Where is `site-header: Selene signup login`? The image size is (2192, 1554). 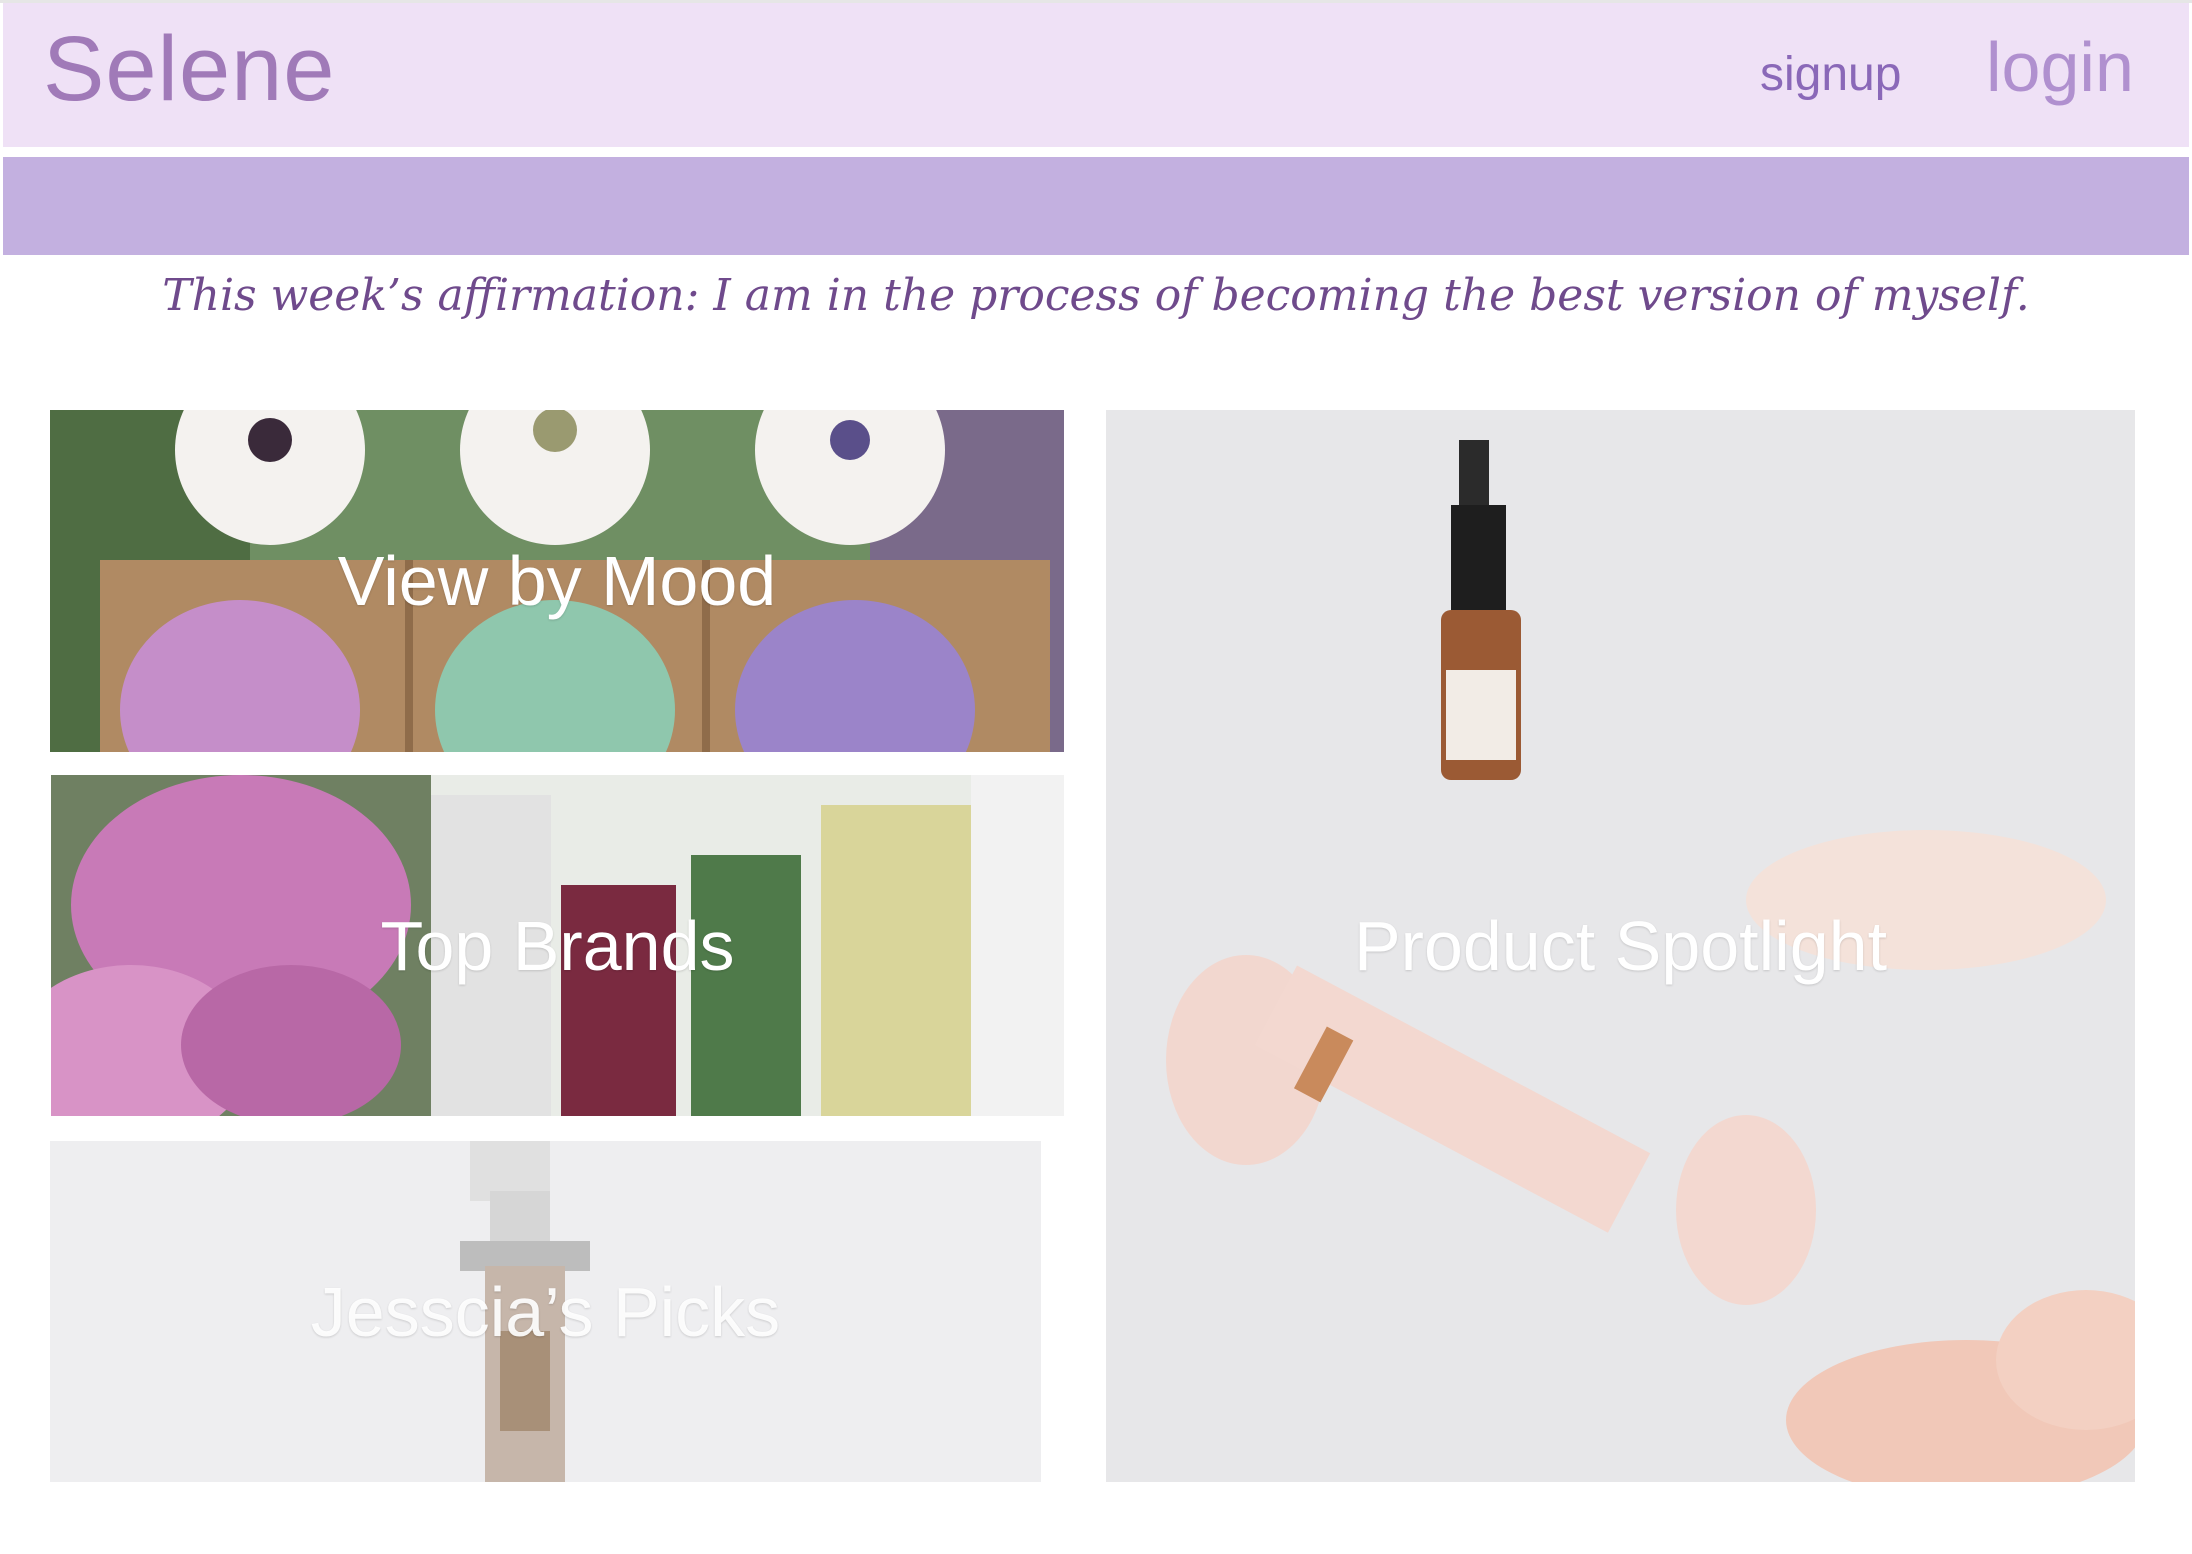
site-header: Selene signup login is located at coordinates (1096, 75).